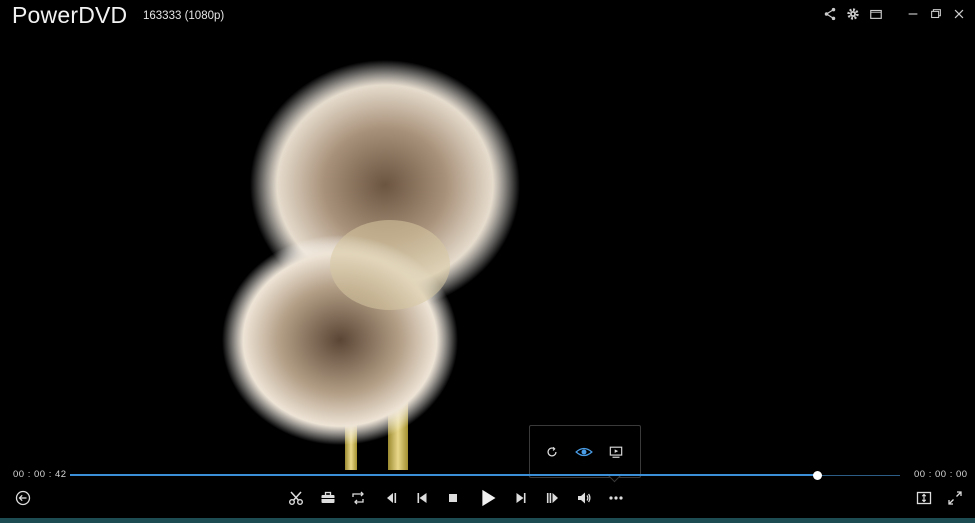 This screenshot has width=975, height=523. I want to click on remaining-time: 00 : 00 : 00, so click(941, 474).